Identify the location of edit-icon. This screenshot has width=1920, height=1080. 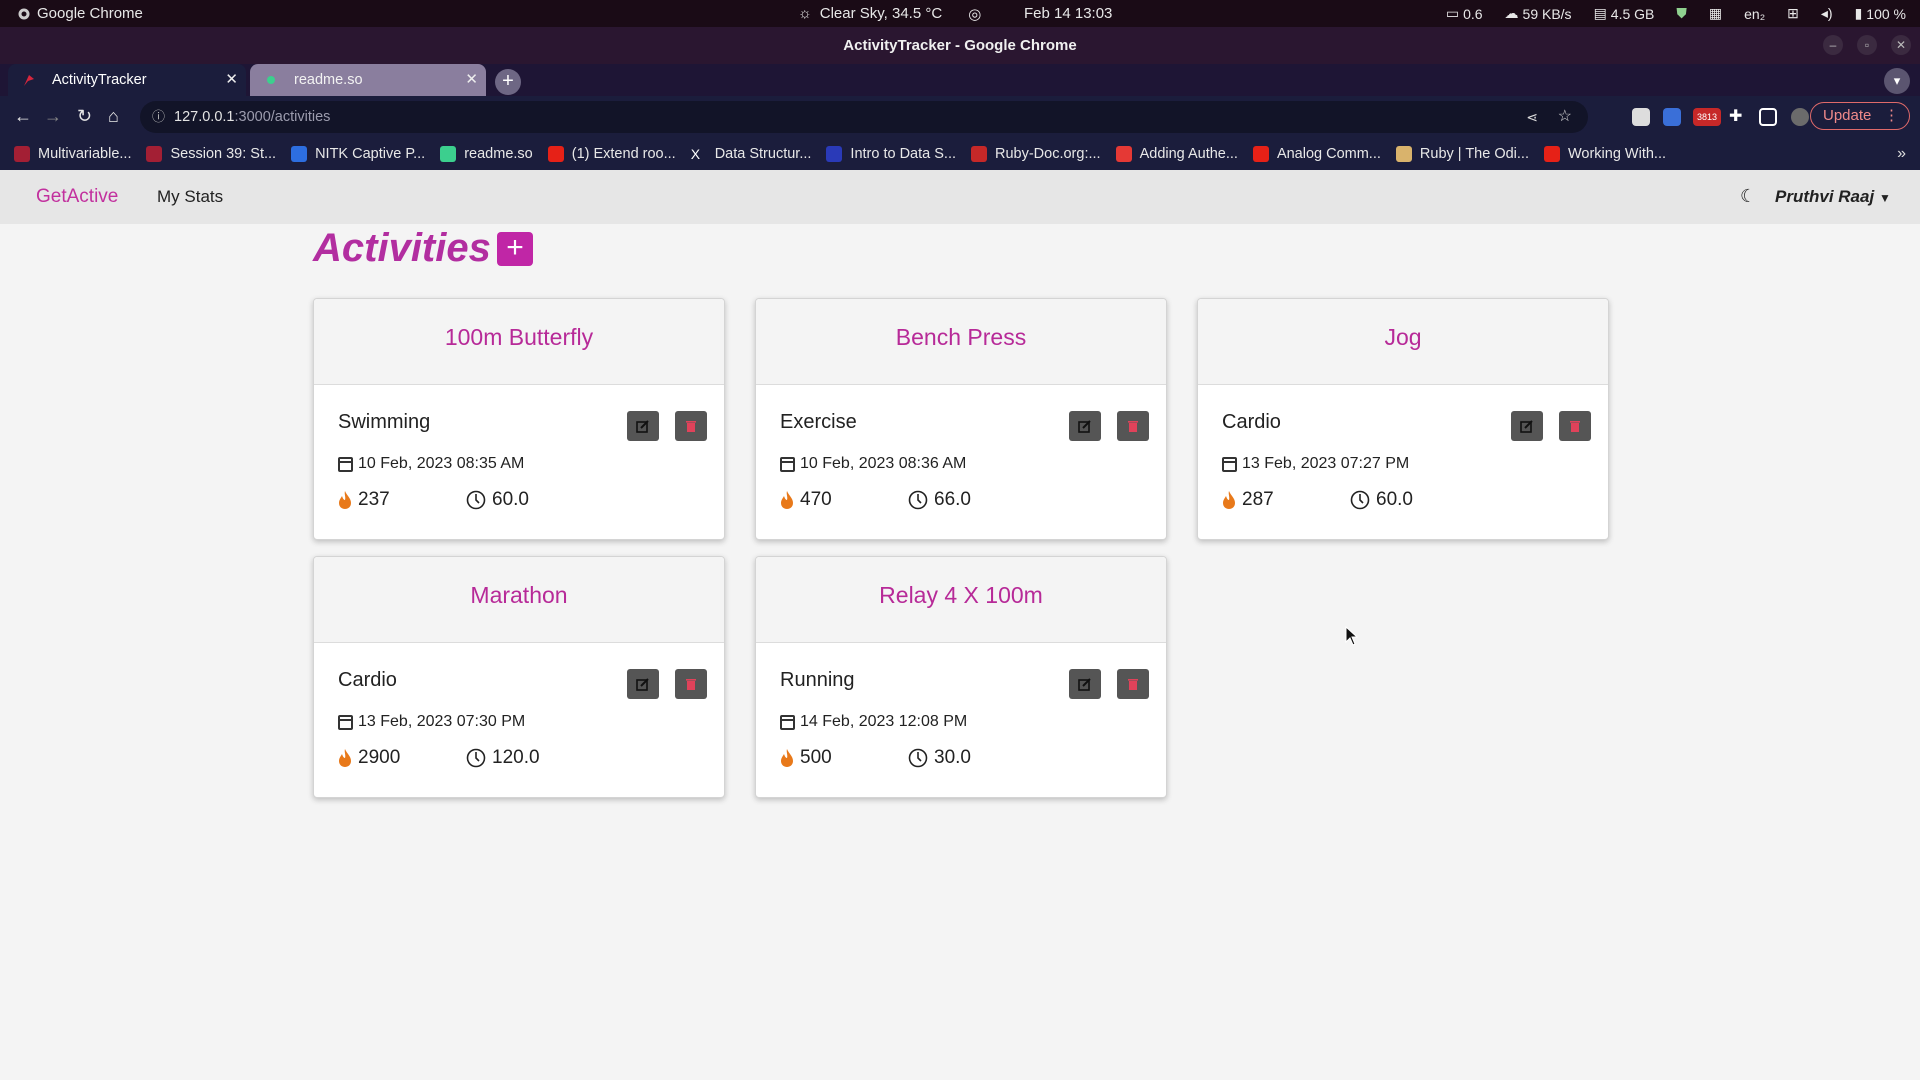
(1526, 426).